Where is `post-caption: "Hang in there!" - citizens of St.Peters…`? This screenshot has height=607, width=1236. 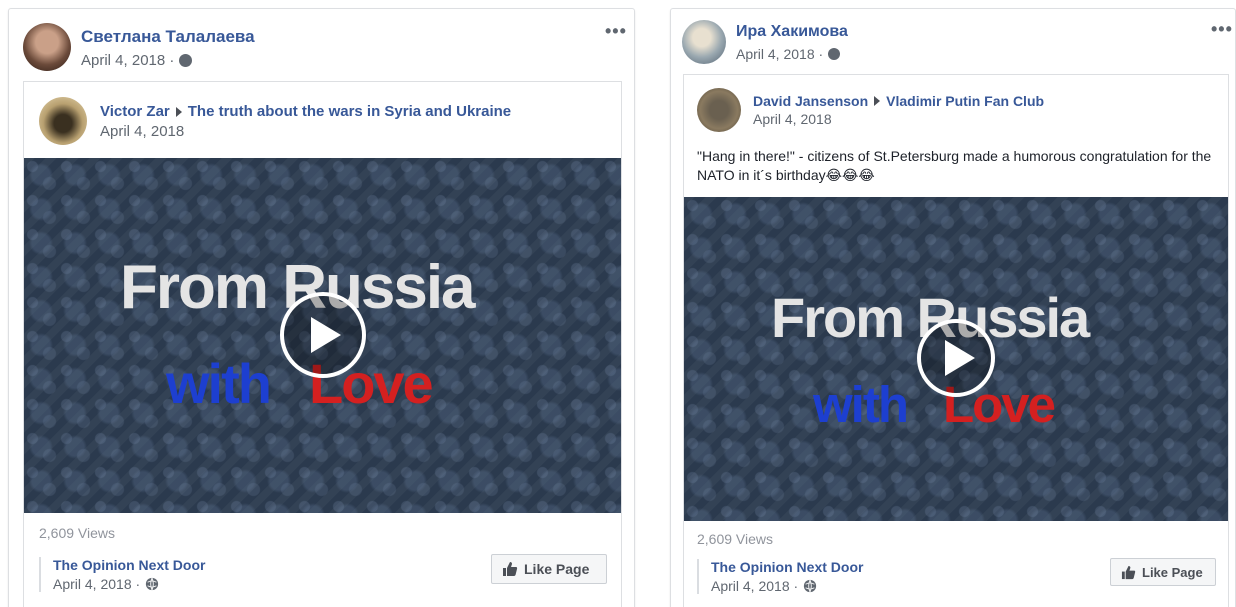
post-caption: "Hang in there!" - citizens of St.Peters… is located at coordinates (954, 165).